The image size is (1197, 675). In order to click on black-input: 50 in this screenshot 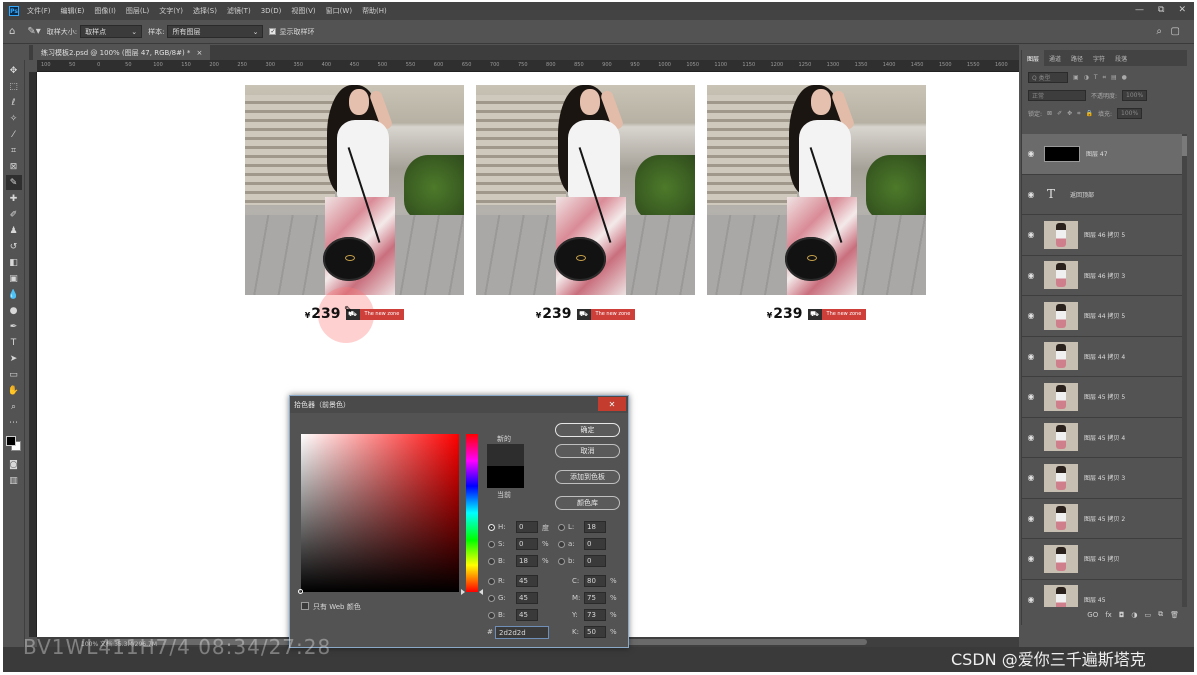, I will do `click(595, 632)`.